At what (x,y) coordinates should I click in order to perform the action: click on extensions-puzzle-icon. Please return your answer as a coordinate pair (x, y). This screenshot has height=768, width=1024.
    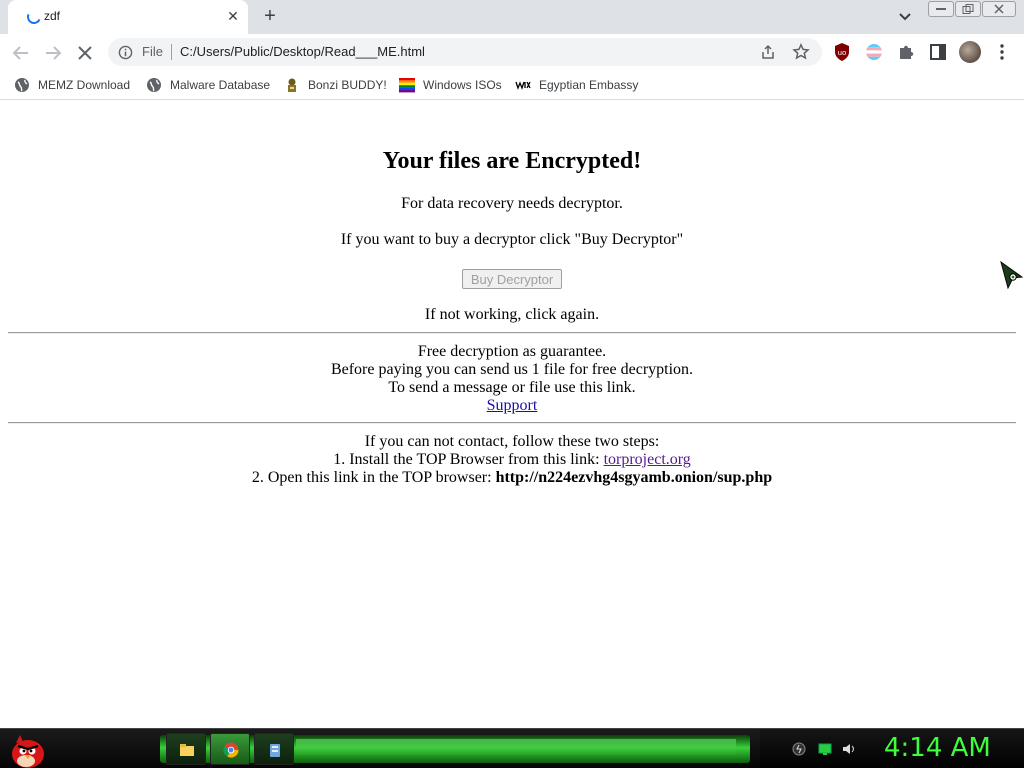
    Looking at the image, I should click on (906, 52).